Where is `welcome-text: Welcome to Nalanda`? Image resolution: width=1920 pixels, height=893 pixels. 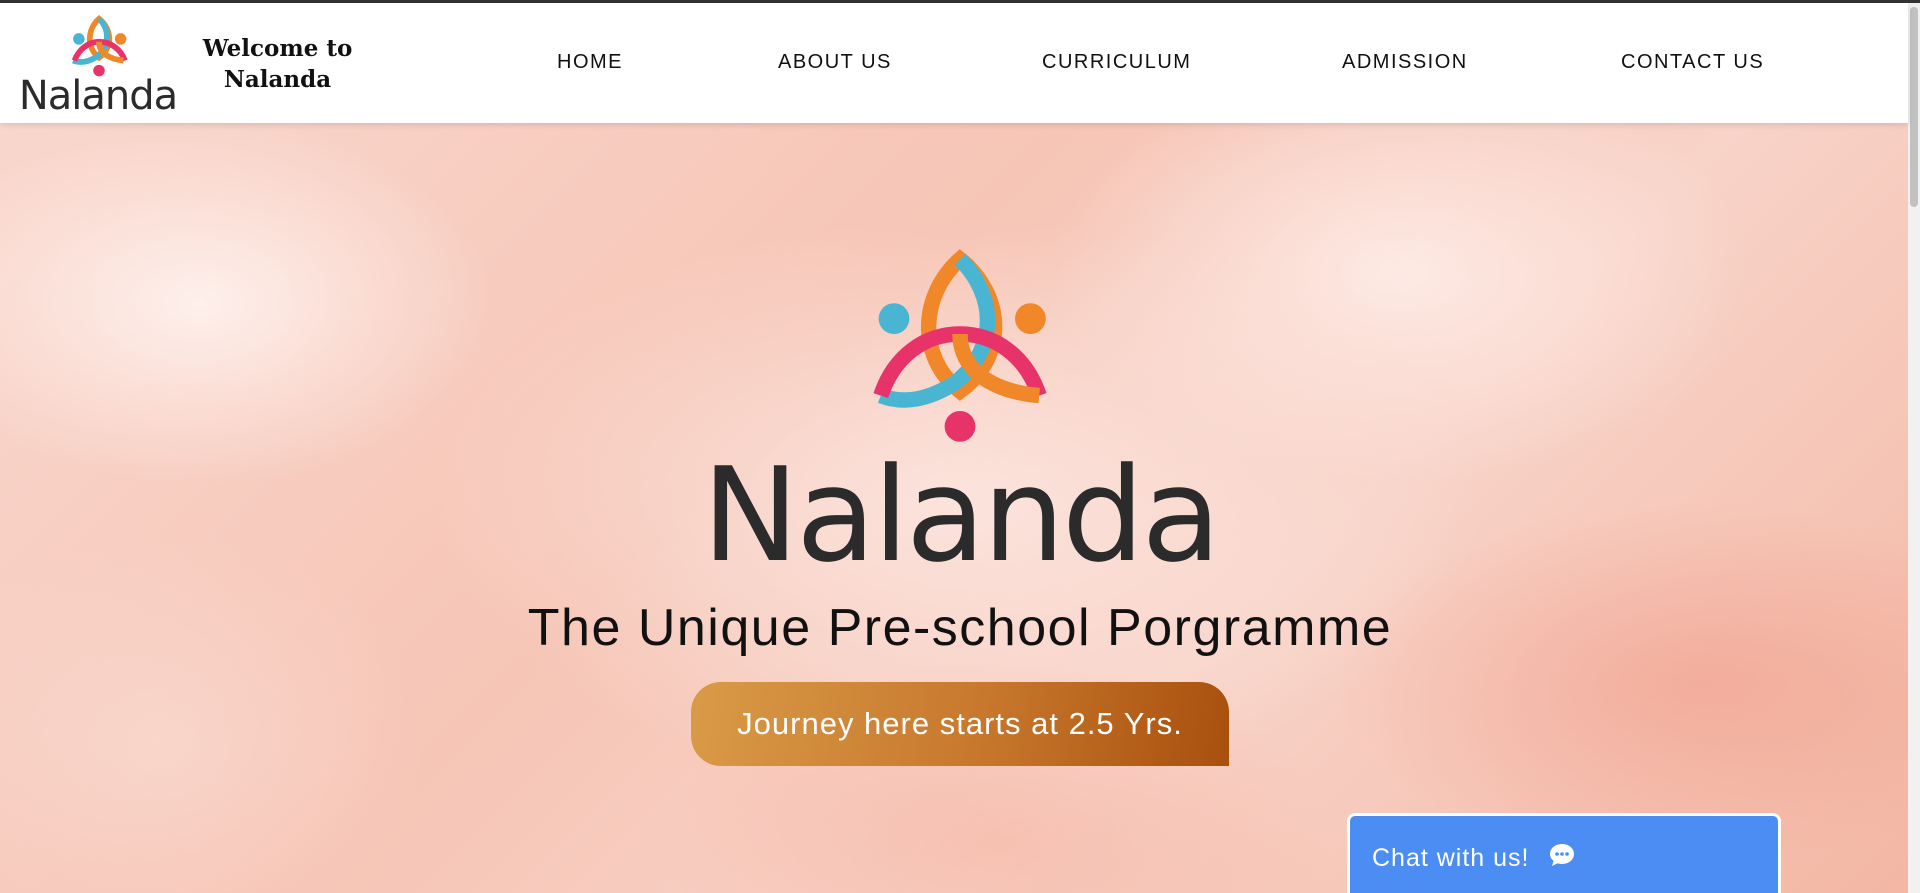
welcome-text: Welcome to Nalanda is located at coordinates (277, 64).